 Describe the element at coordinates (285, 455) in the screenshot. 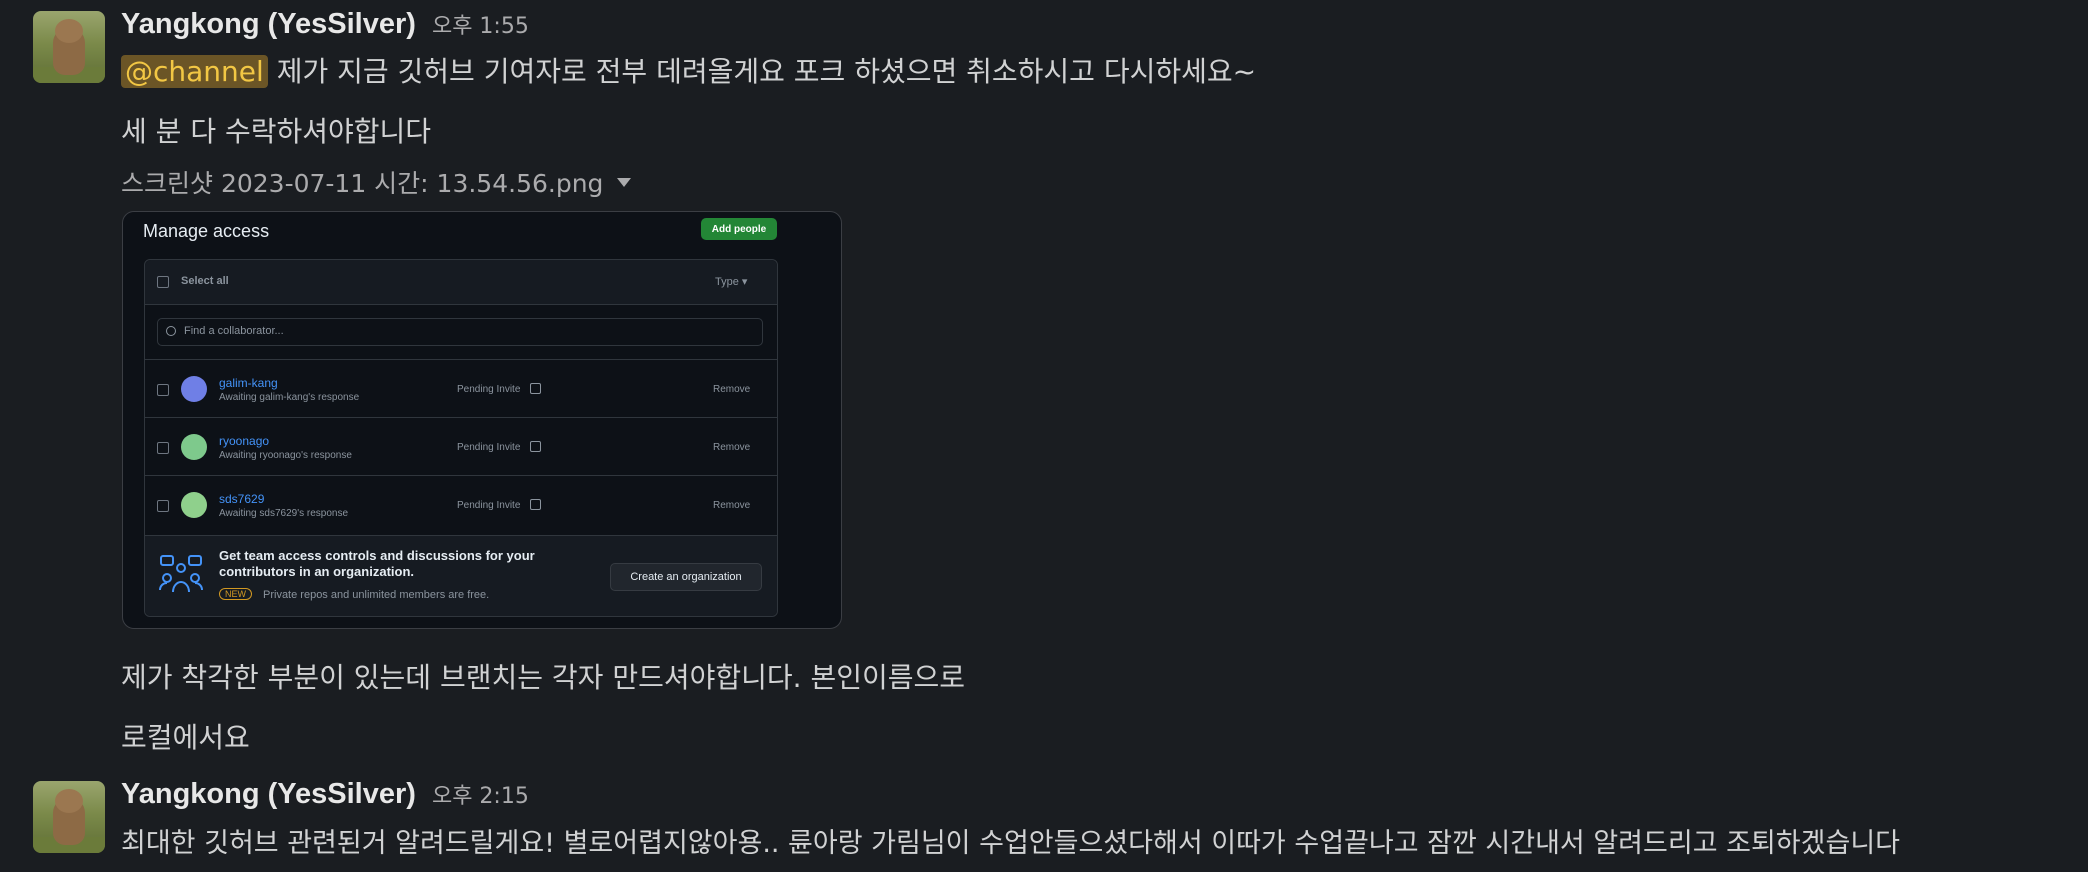

I see `collaborator-status-text: Awaiting ryoonago's response` at that location.